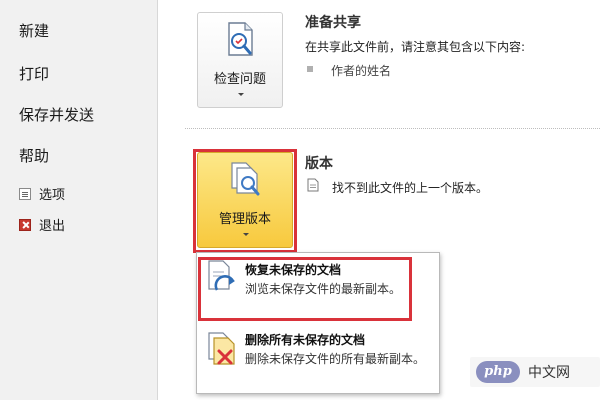  What do you see at coordinates (410, 188) in the screenshot?
I see `no-versions-text: 找不到此文件的上一个版本。` at bounding box center [410, 188].